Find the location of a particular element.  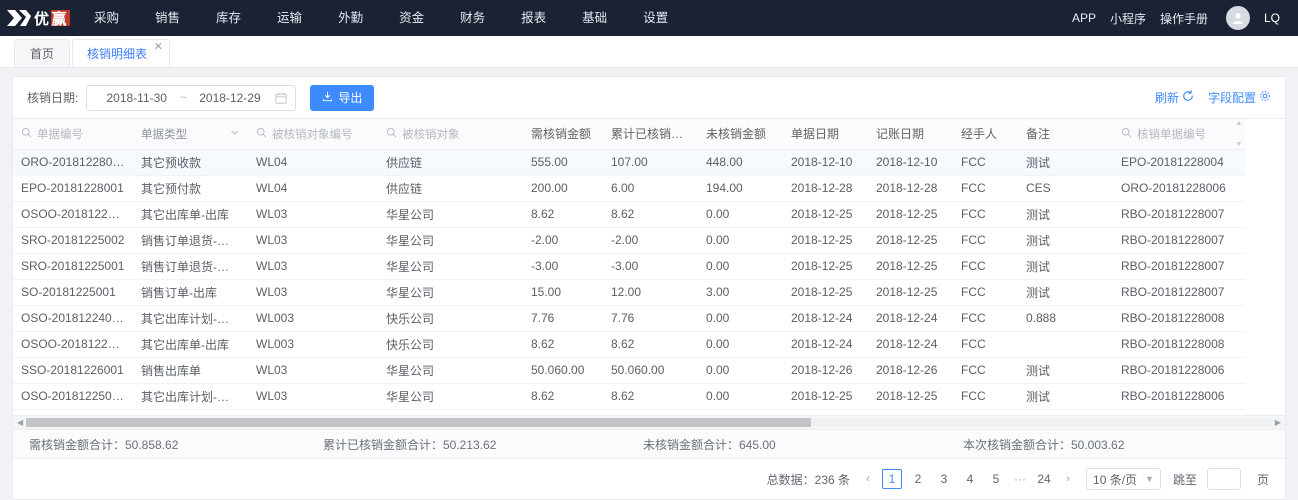

page-button-5: 5 is located at coordinates (996, 479).